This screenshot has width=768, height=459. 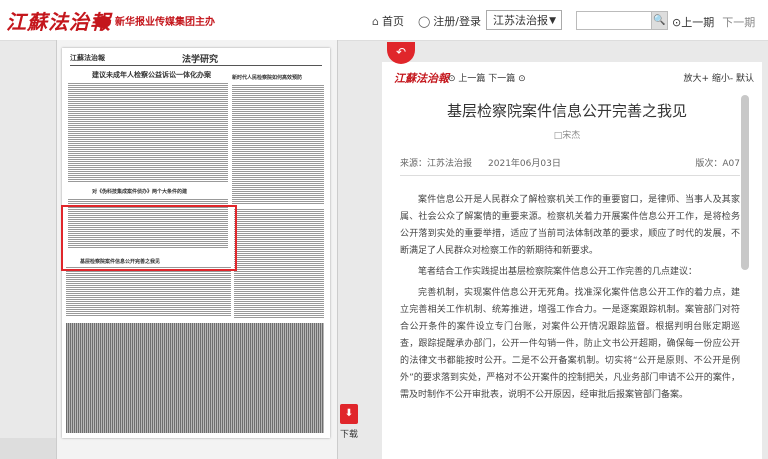 What do you see at coordinates (570, 166) in the screenshot?
I see `article-meta: 来源：江苏法治报 2021年06月03日 版次：A07` at bounding box center [570, 166].